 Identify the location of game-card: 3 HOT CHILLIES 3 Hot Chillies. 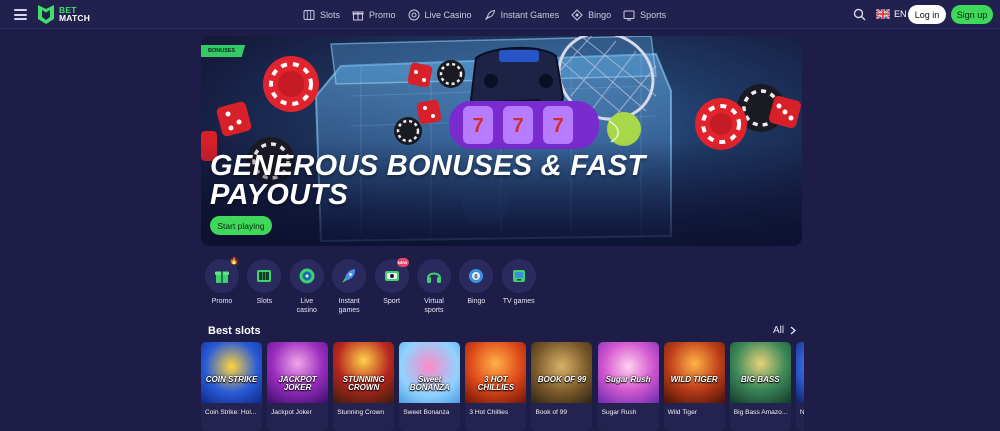
(496, 386).